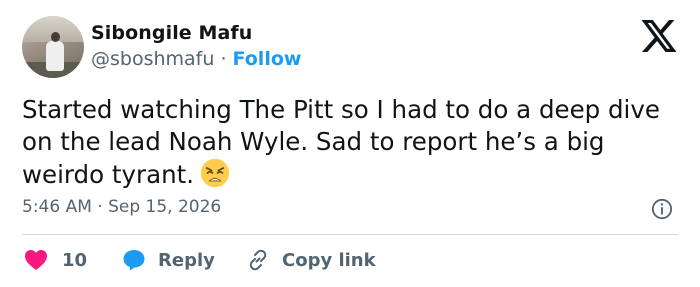  What do you see at coordinates (121, 207) in the screenshot?
I see `tweet-timestamp: 5:46 AM · Sep 15, 2026` at bounding box center [121, 207].